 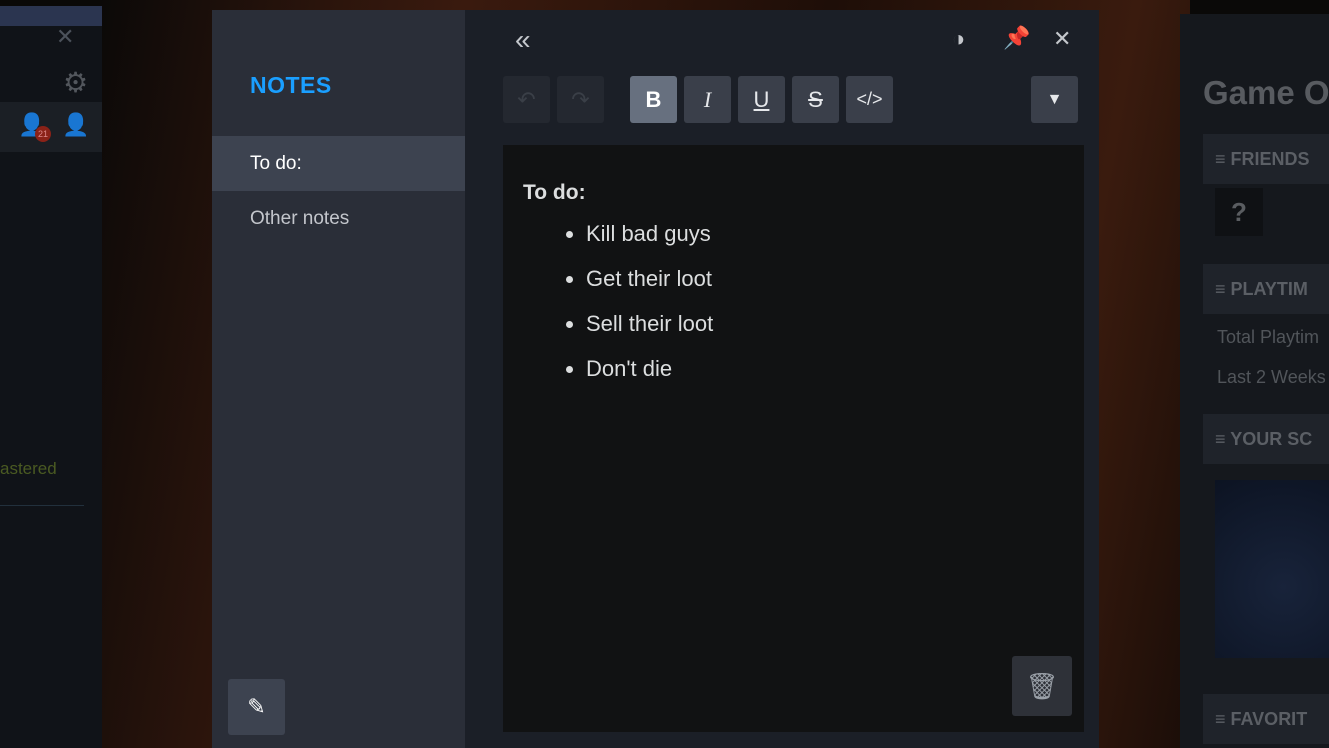 I want to click on section-label: PLAYTIM, so click(x=1269, y=289).